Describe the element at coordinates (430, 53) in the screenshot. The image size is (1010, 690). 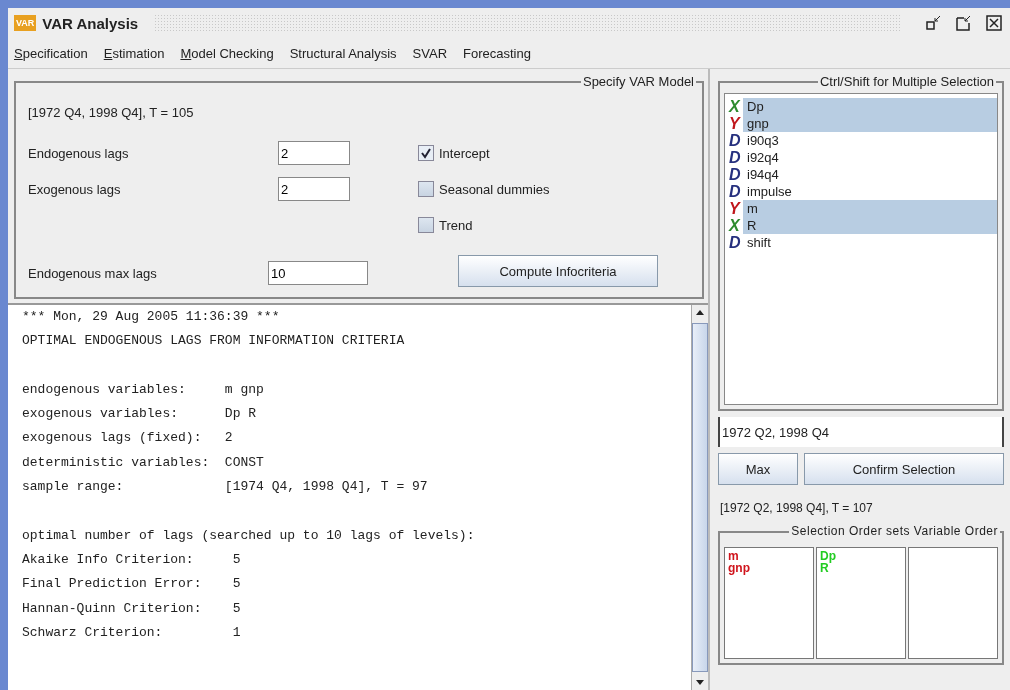
I see `menu-item: SVAR` at that location.